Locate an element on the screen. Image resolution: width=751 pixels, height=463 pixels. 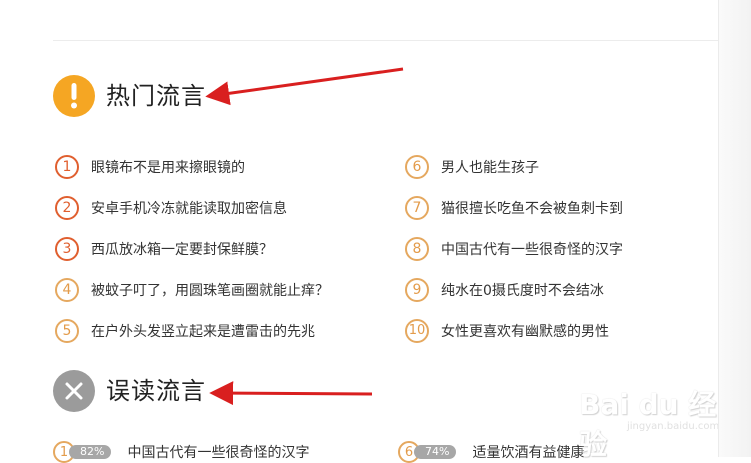
list-item: 4 被蚊子叮了，用圆珠笔画圈就能止痒？ is located at coordinates (192, 289).